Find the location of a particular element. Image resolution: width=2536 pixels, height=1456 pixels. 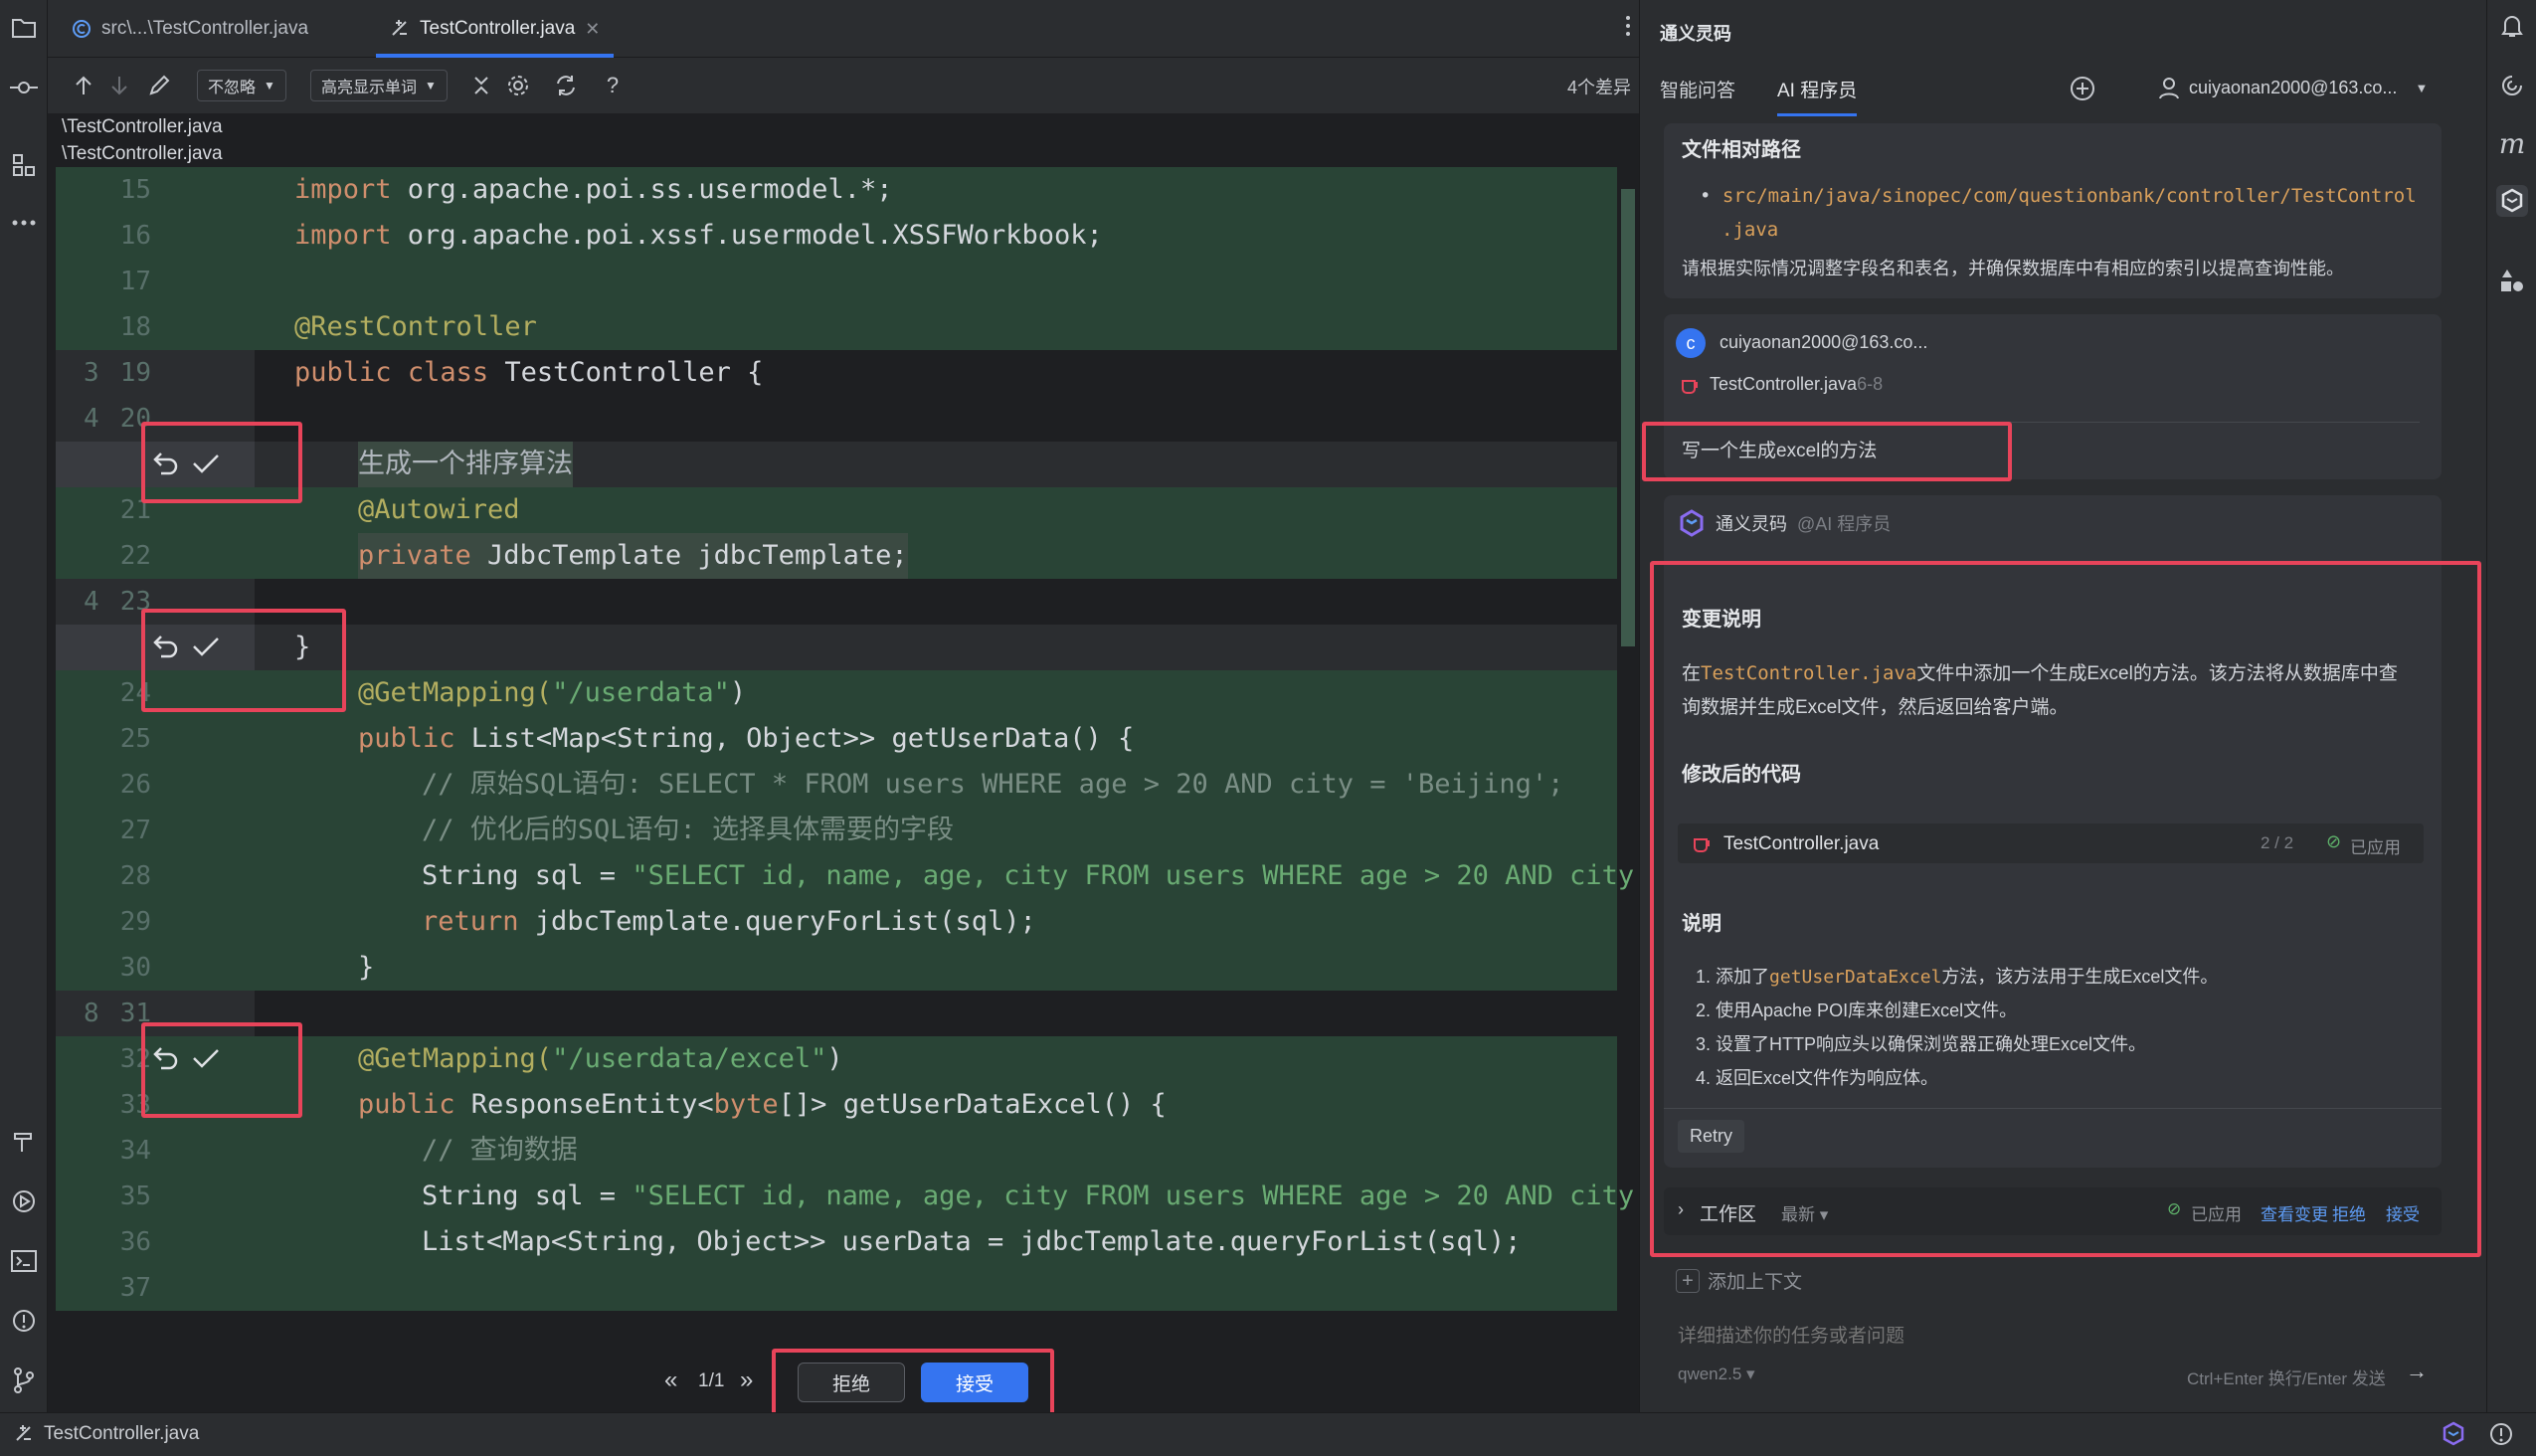

commit-icon is located at coordinates (24, 87).